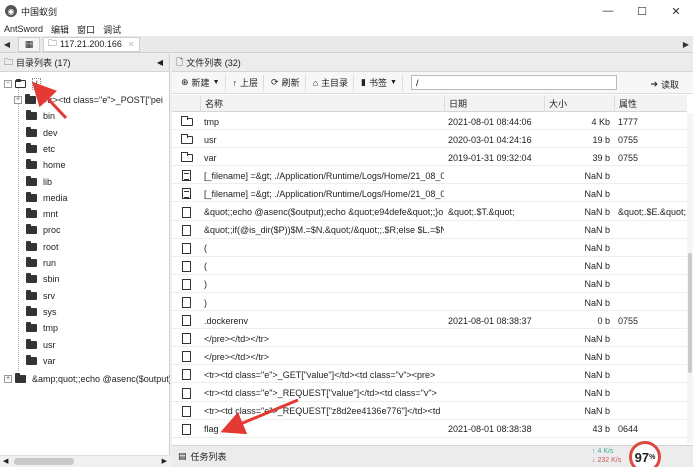  What do you see at coordinates (131, 44) in the screenshot?
I see `tab-close-icon: ✕` at bounding box center [131, 44].